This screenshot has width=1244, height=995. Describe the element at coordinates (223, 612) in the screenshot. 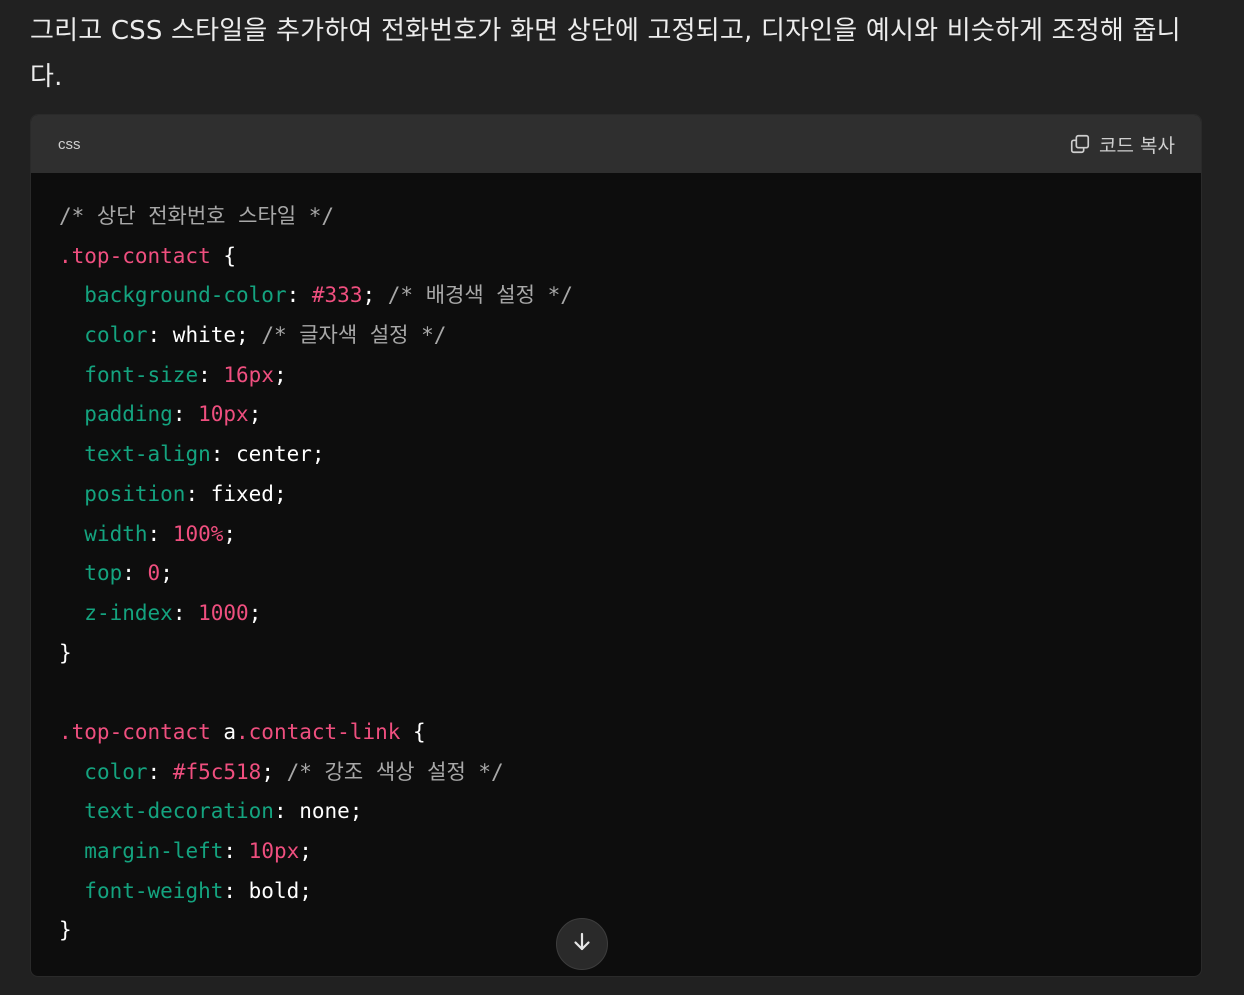

I see `code-token: 1000` at that location.